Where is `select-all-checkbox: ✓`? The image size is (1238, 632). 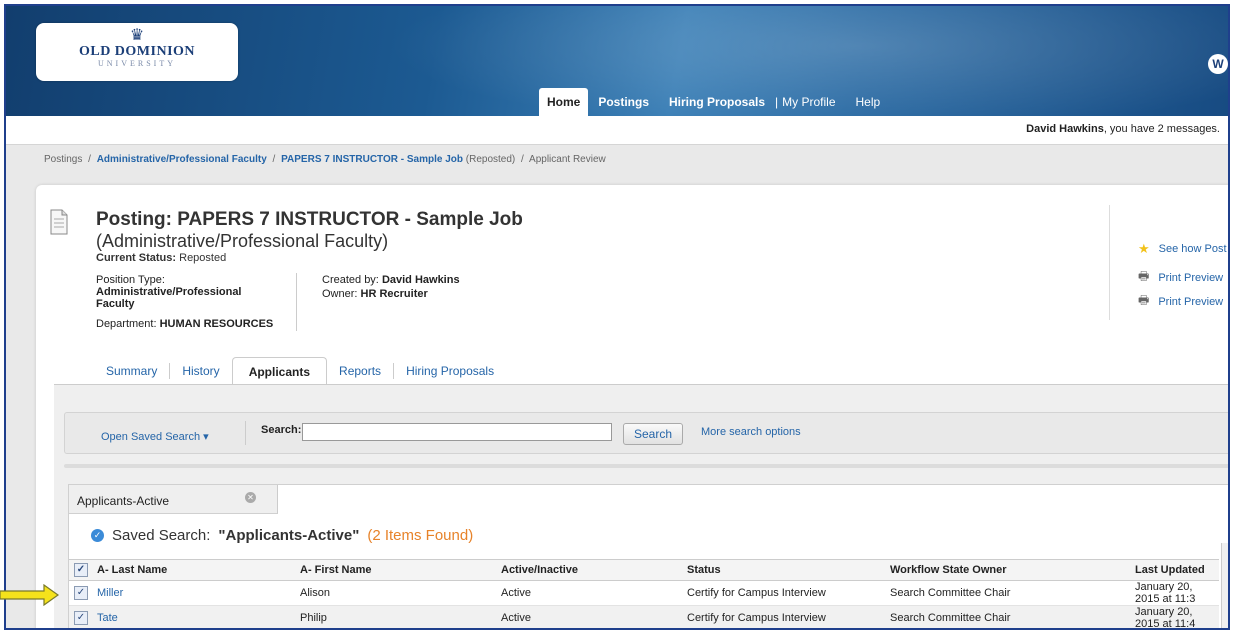
select-all-checkbox: ✓ is located at coordinates (81, 570).